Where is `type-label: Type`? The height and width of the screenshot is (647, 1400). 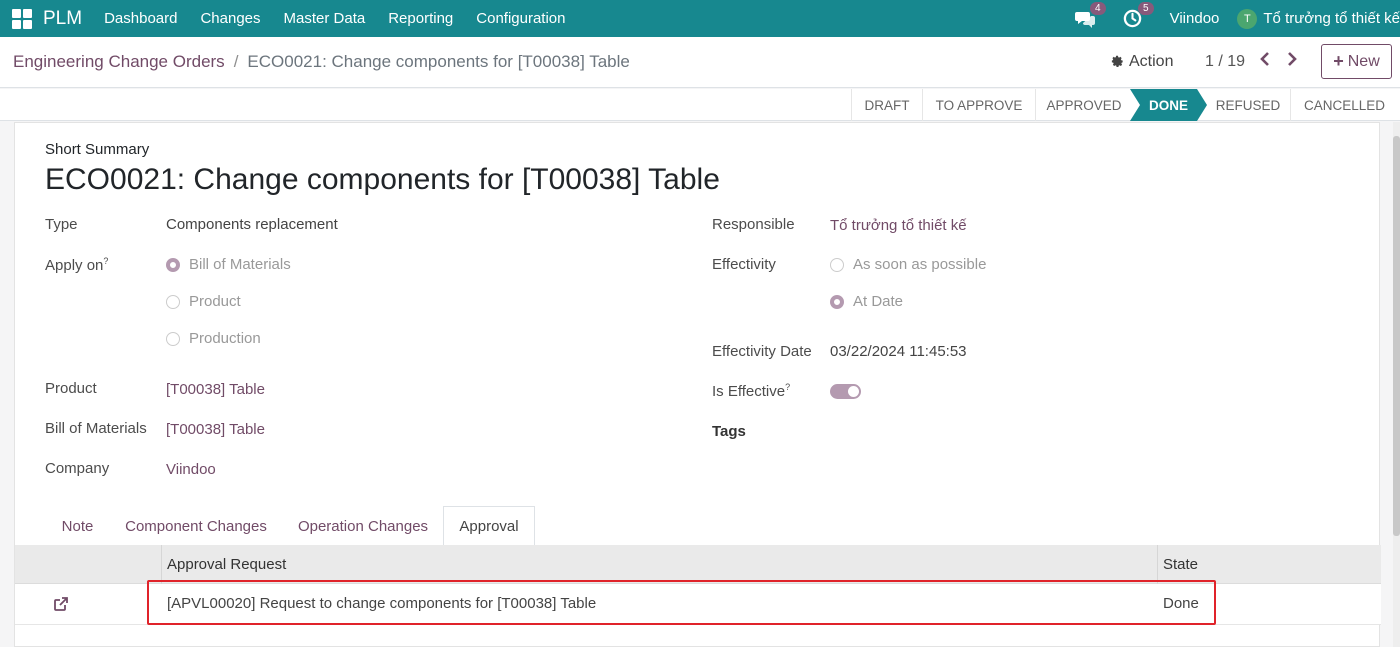
type-label: Type is located at coordinates (61, 224).